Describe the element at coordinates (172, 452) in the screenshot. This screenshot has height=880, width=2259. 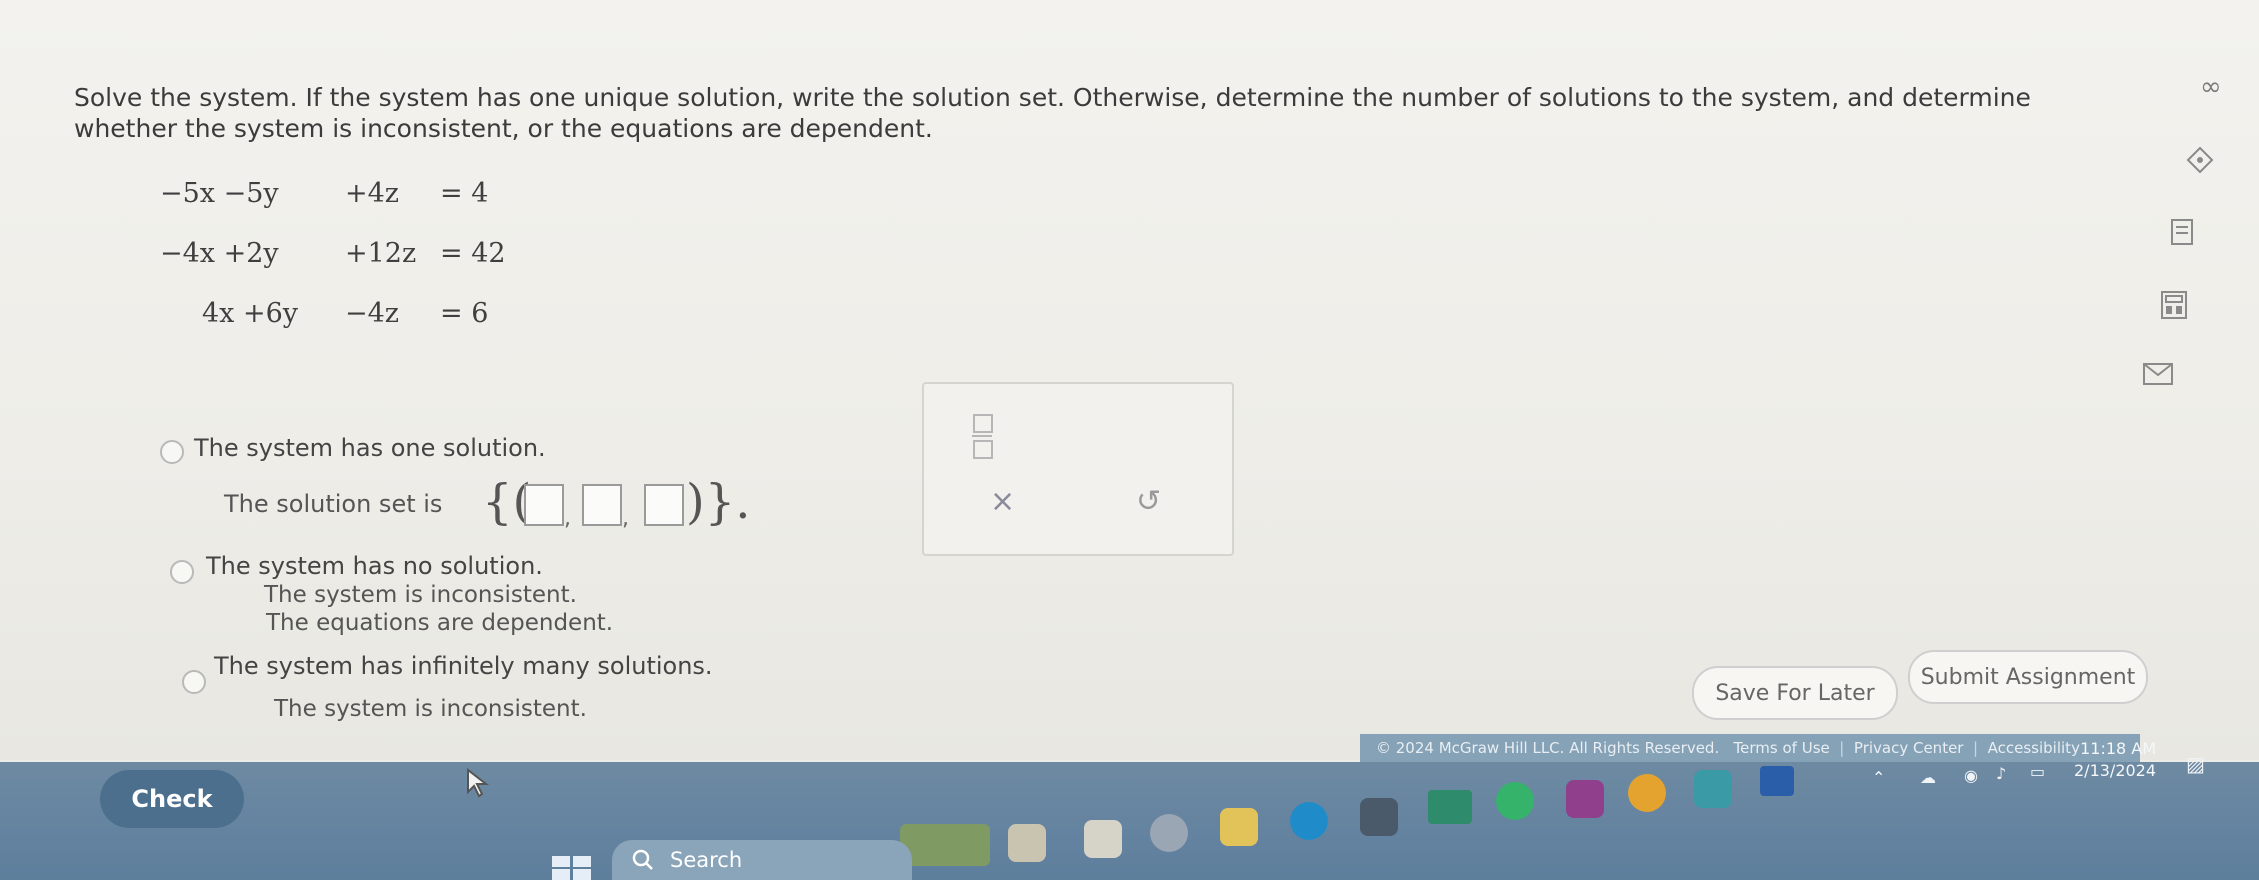
I see `radio-one-solution` at that location.